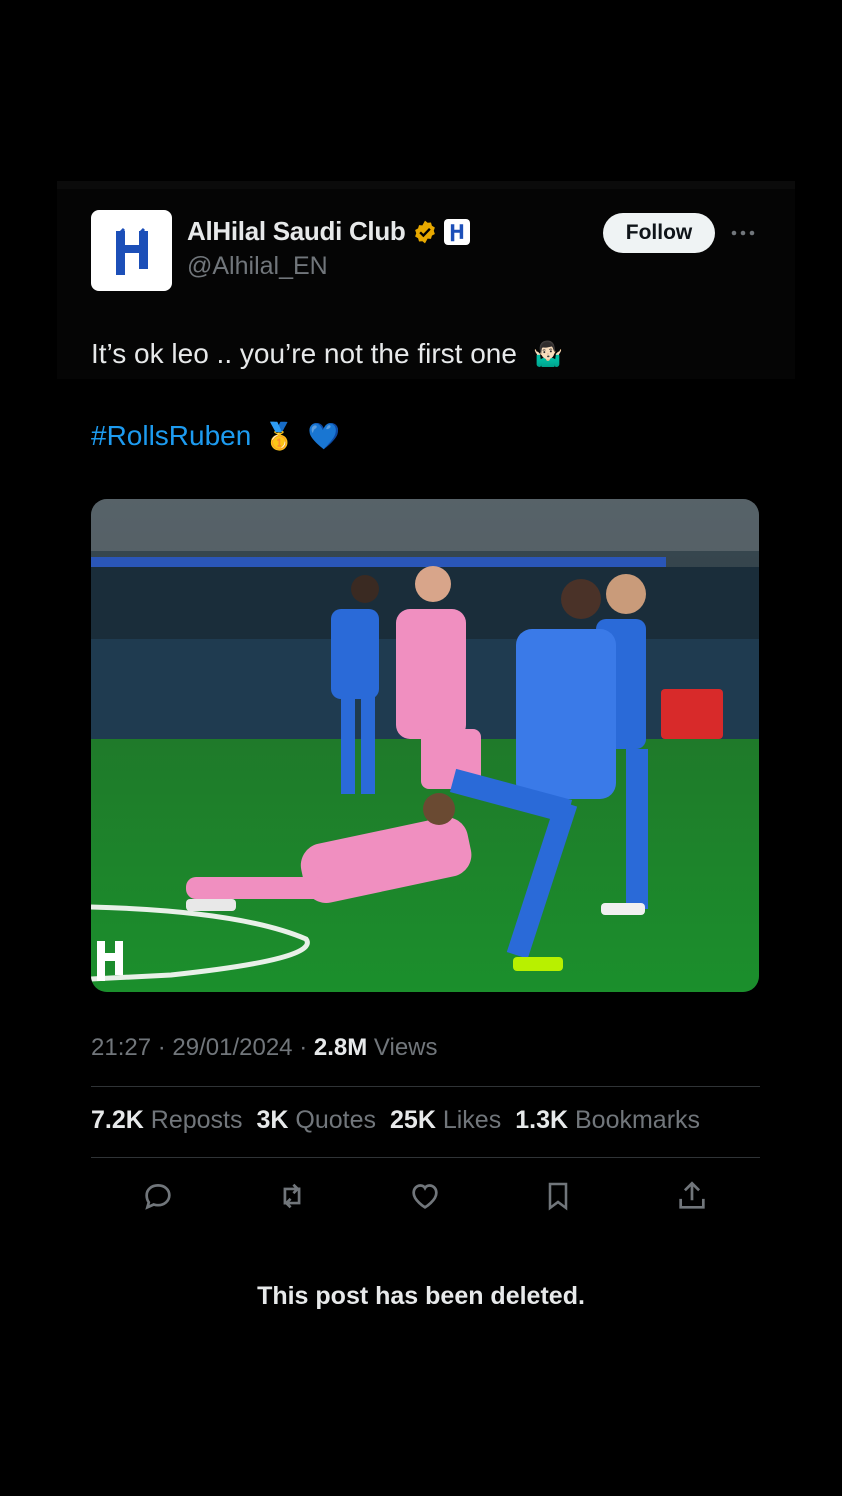  I want to click on repost-icon, so click(292, 1196).